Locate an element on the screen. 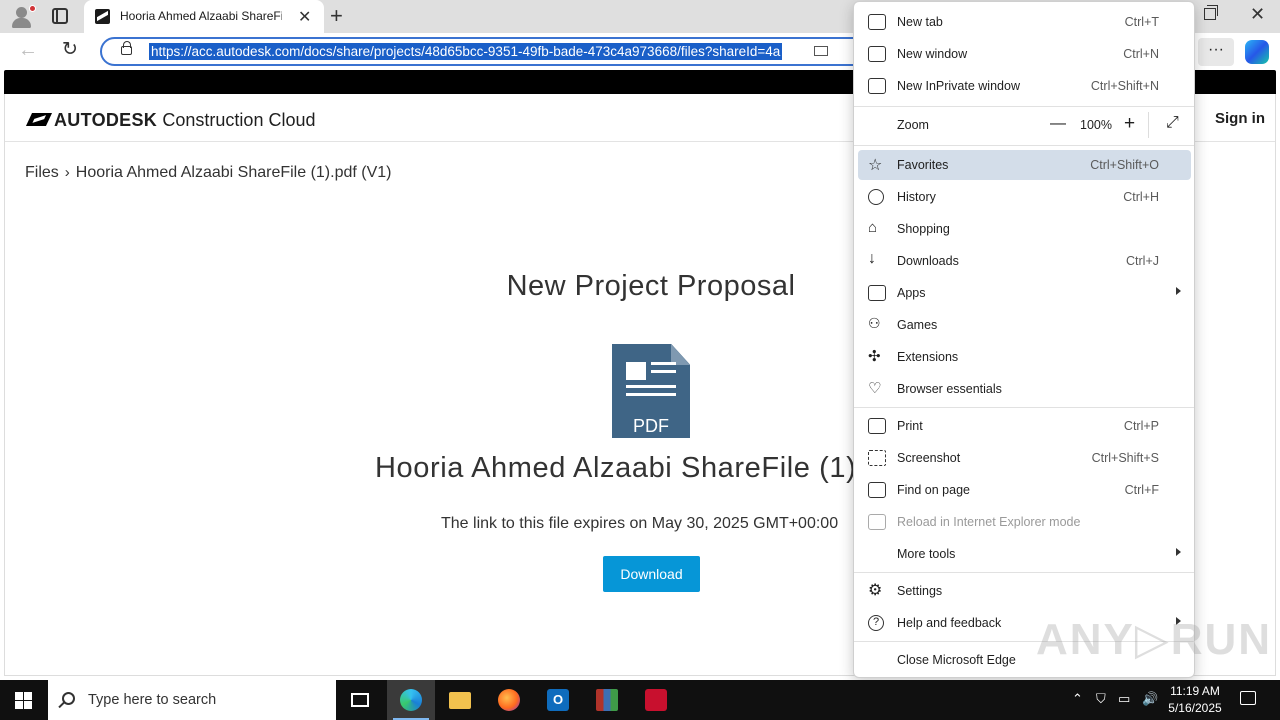 This screenshot has width=1280, height=720. menu-item-new-window: New window Ctrl+N is located at coordinates (1024, 54).